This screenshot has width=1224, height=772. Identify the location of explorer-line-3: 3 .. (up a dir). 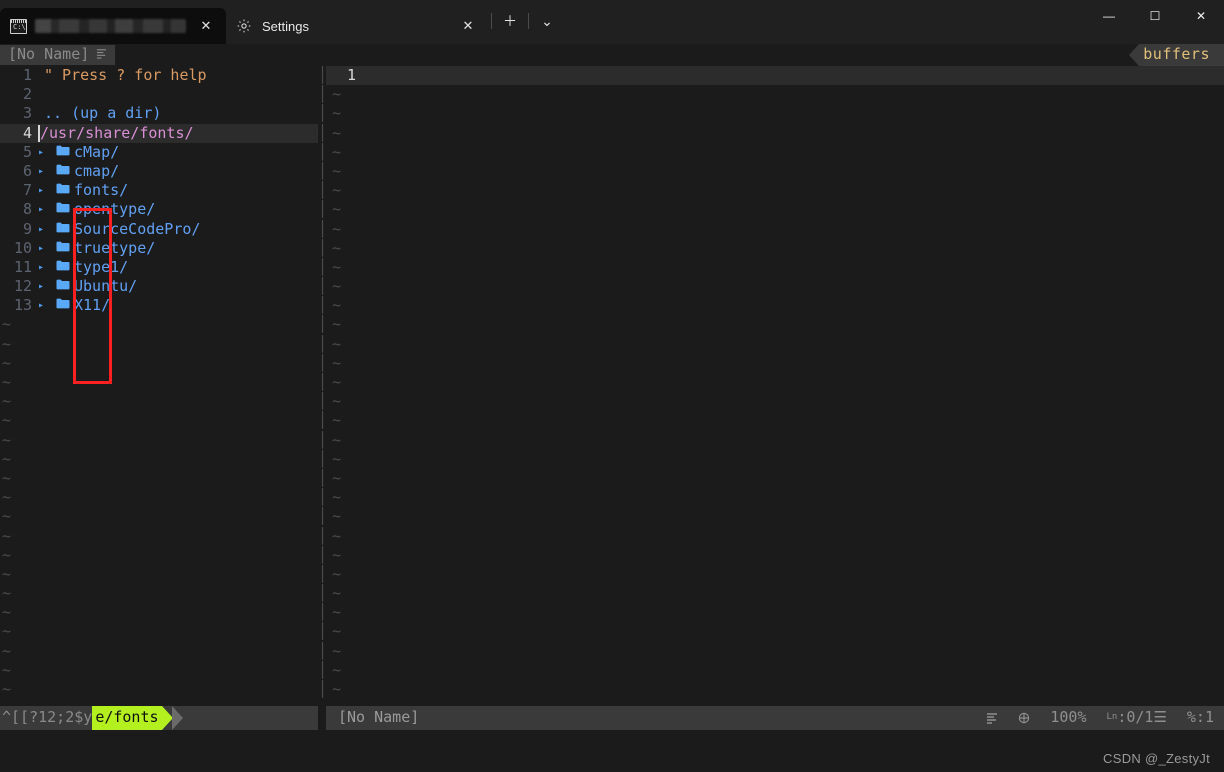
(159, 113).